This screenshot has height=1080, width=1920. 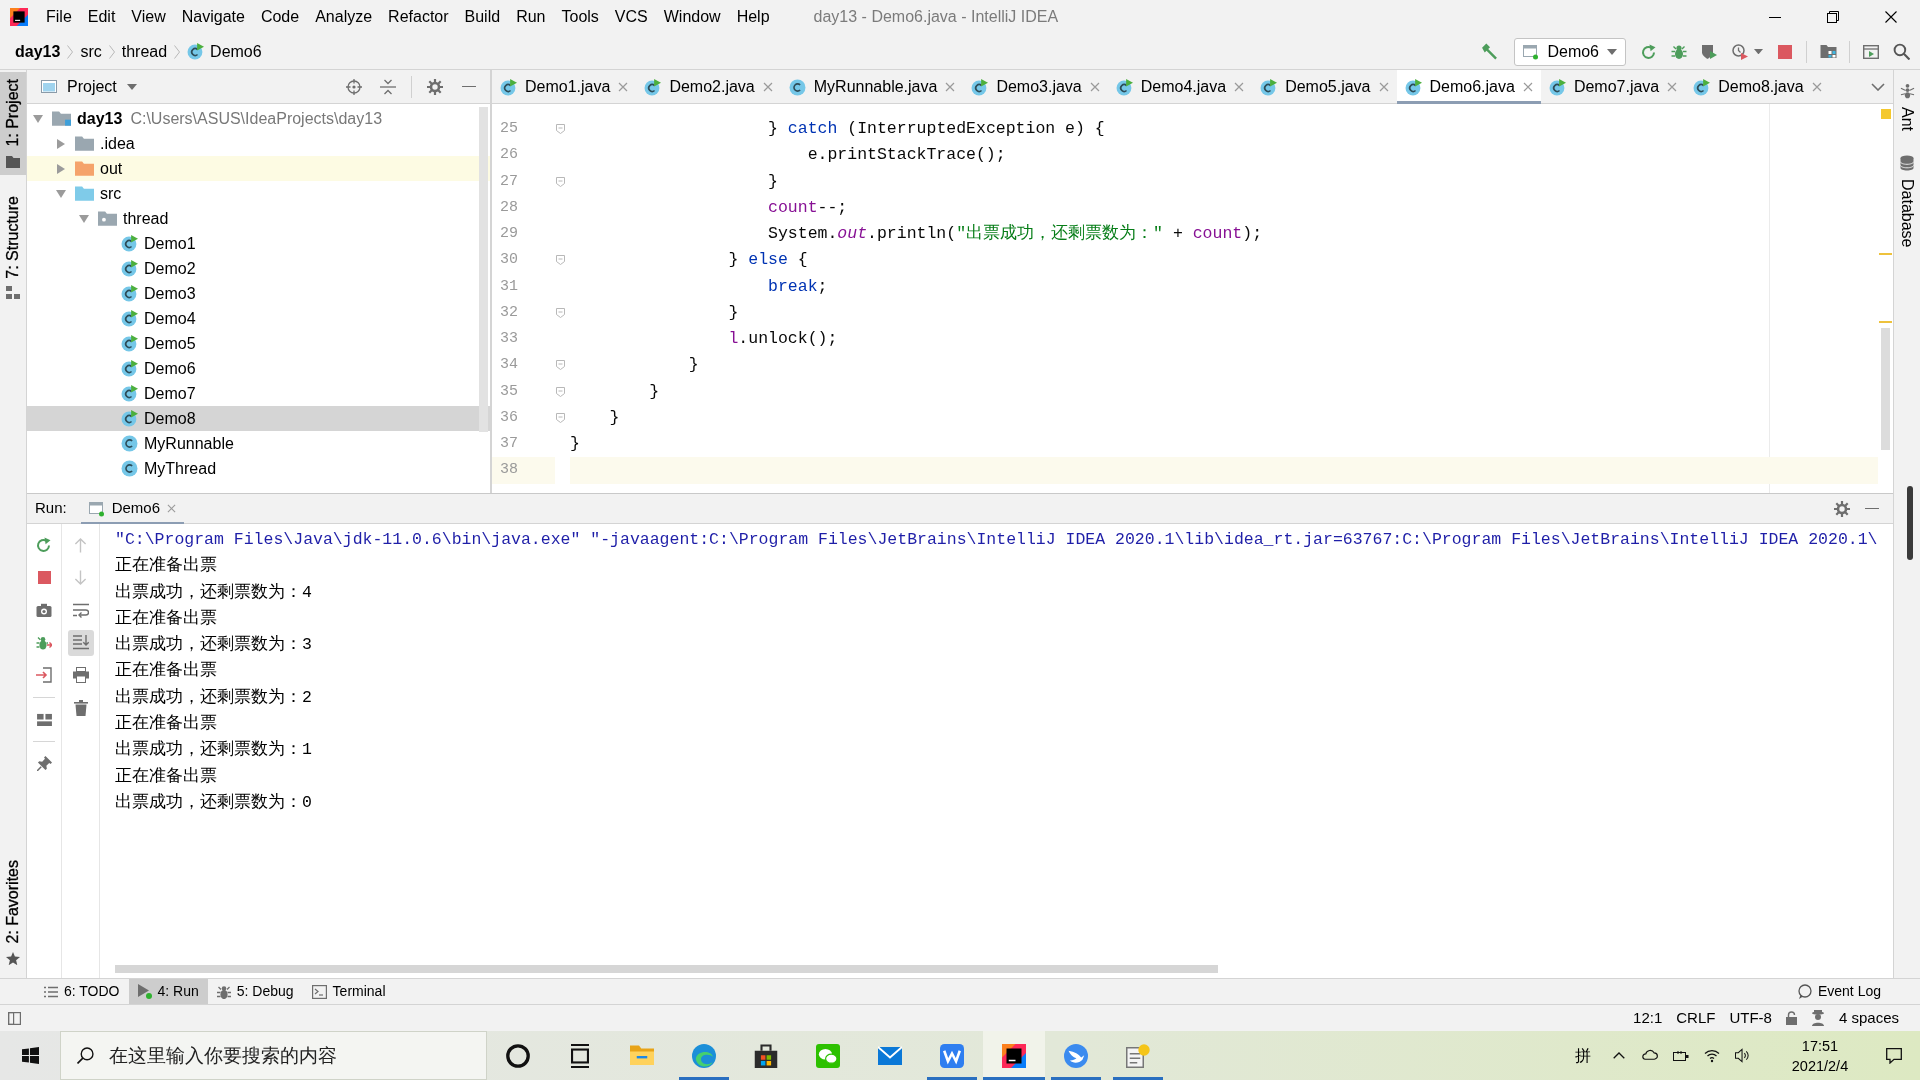 What do you see at coordinates (280, 17) in the screenshot?
I see `menu-item: Code` at bounding box center [280, 17].